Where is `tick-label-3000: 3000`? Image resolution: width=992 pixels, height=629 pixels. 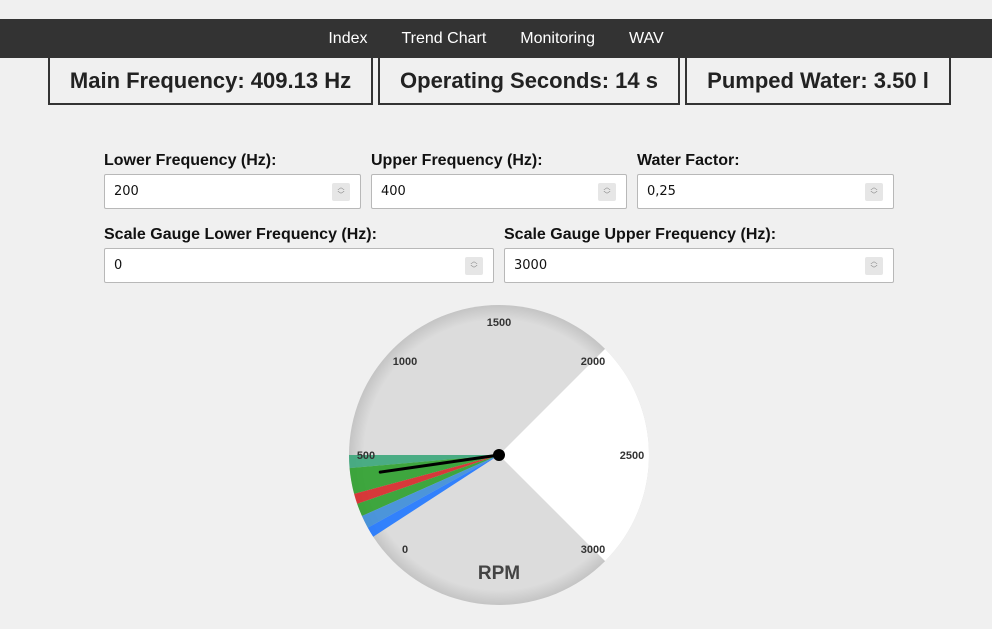 tick-label-3000: 3000 is located at coordinates (593, 550).